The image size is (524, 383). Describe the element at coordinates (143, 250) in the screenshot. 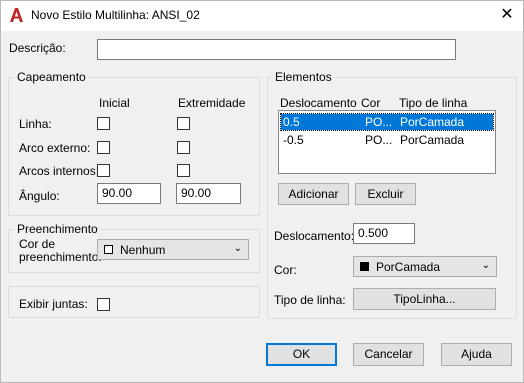

I see `cor-preenchimento-value: Nenhum` at that location.